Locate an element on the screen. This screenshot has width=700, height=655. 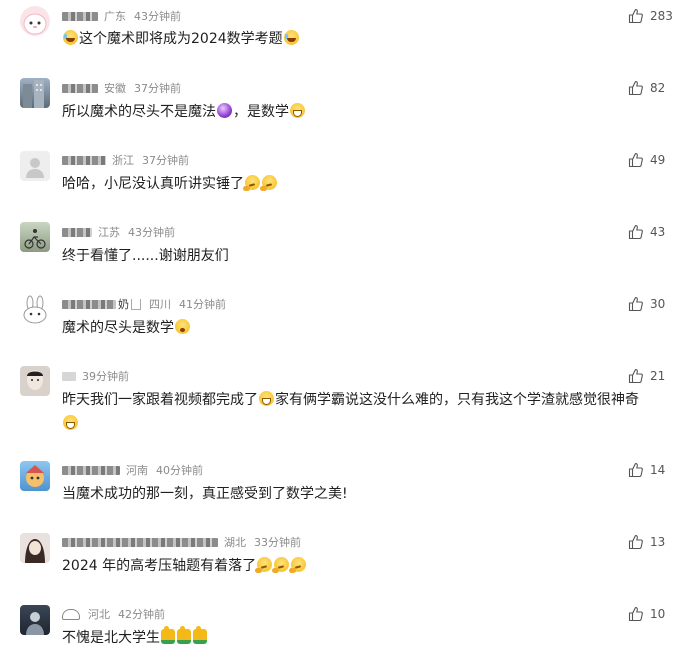
cyclist-photo-icon is located at coordinates (35, 239).